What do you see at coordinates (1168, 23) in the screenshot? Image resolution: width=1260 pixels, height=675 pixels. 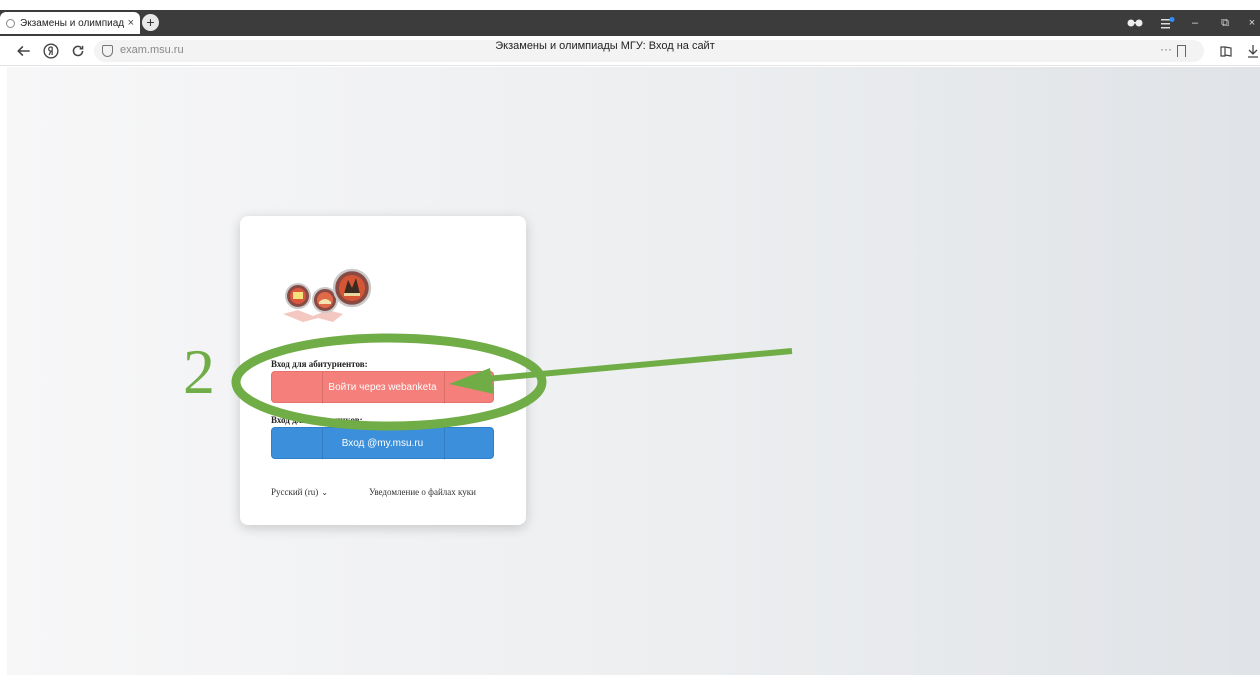 I see `tabs-menu-icon` at bounding box center [1168, 23].